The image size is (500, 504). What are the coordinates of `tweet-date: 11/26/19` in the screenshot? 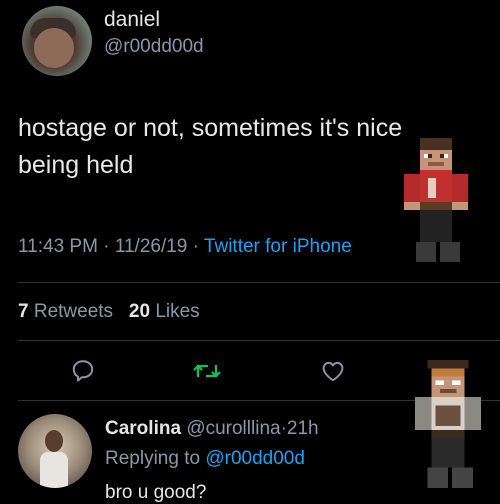 It's located at (151, 246).